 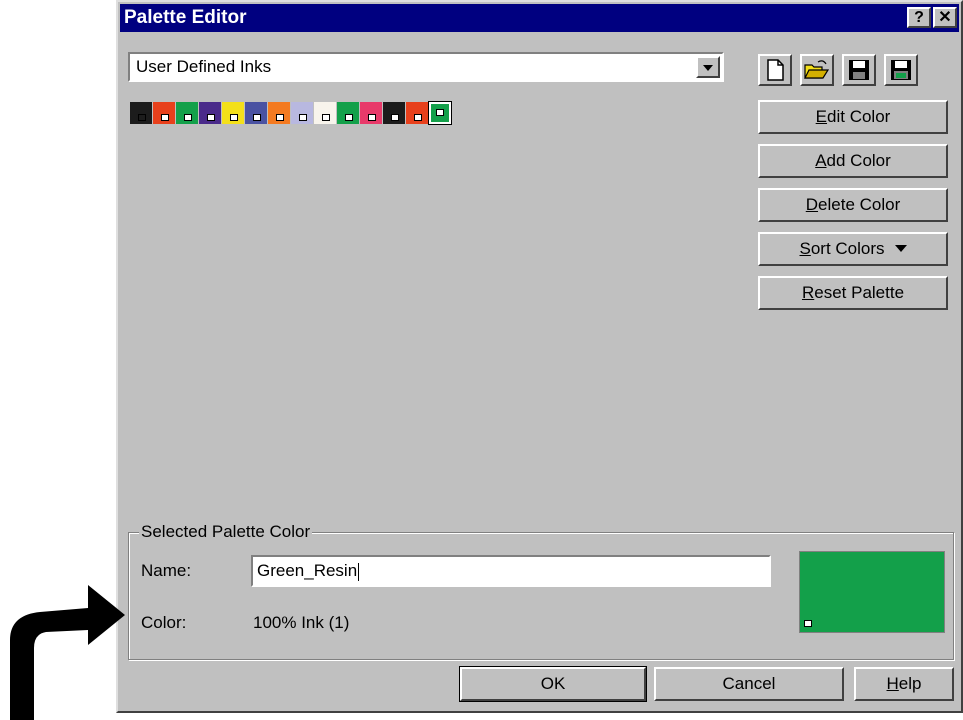 I want to click on sort-colors-label: ort Colors, so click(x=847, y=248).